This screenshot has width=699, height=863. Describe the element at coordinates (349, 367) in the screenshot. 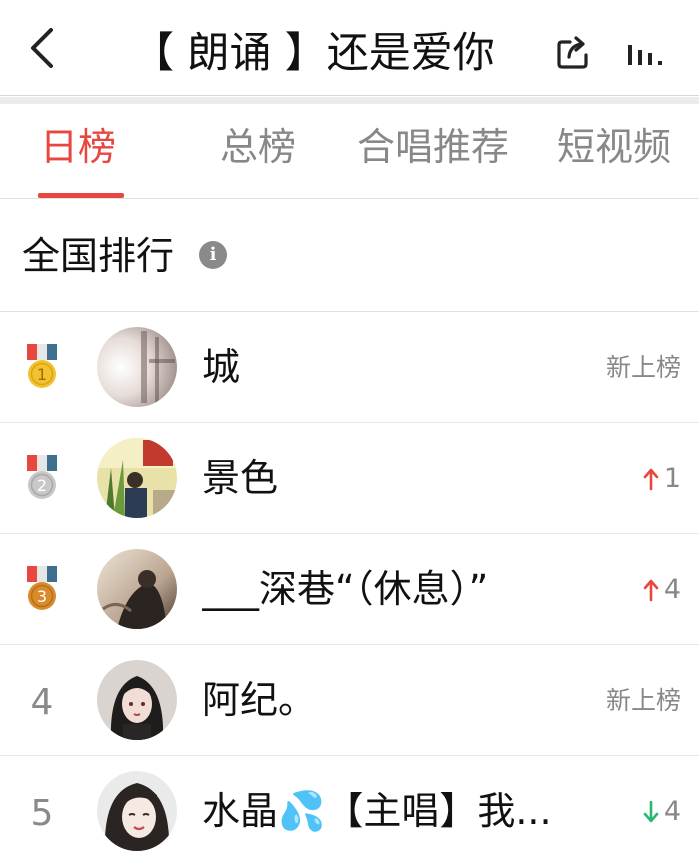

I see `ranking-row: 1 城 新上榜` at that location.